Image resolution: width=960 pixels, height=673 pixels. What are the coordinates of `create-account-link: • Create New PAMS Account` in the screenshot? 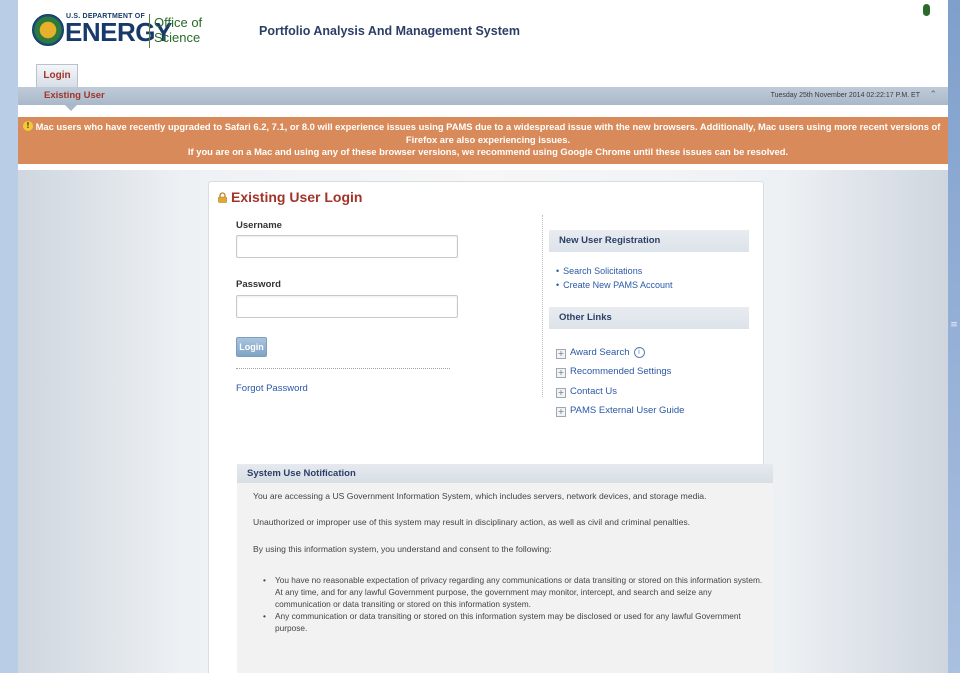 It's located at (614, 285).